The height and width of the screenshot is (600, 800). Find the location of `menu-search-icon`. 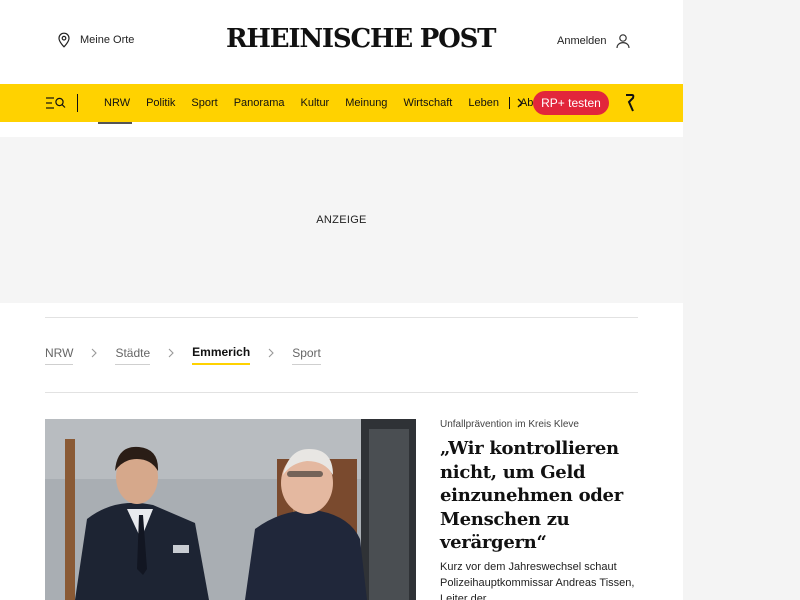

menu-search-icon is located at coordinates (56, 103).